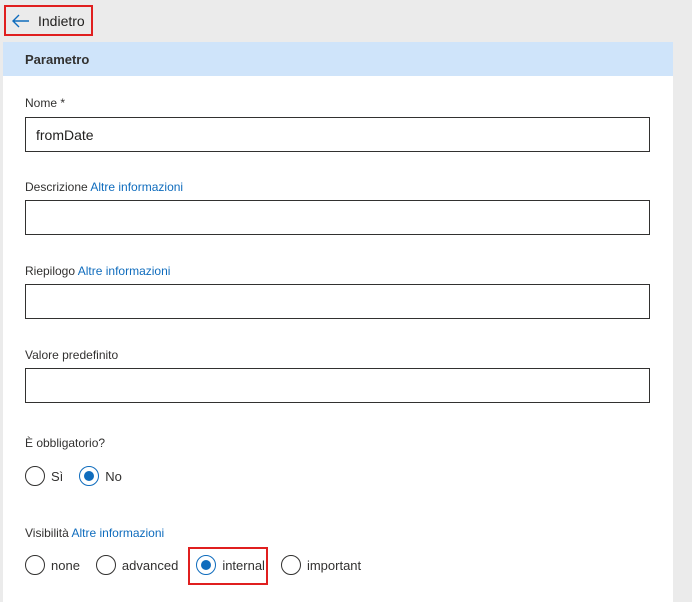 The width and height of the screenshot is (692, 602). What do you see at coordinates (57, 59) in the screenshot?
I see `panel-title: Parametro` at bounding box center [57, 59].